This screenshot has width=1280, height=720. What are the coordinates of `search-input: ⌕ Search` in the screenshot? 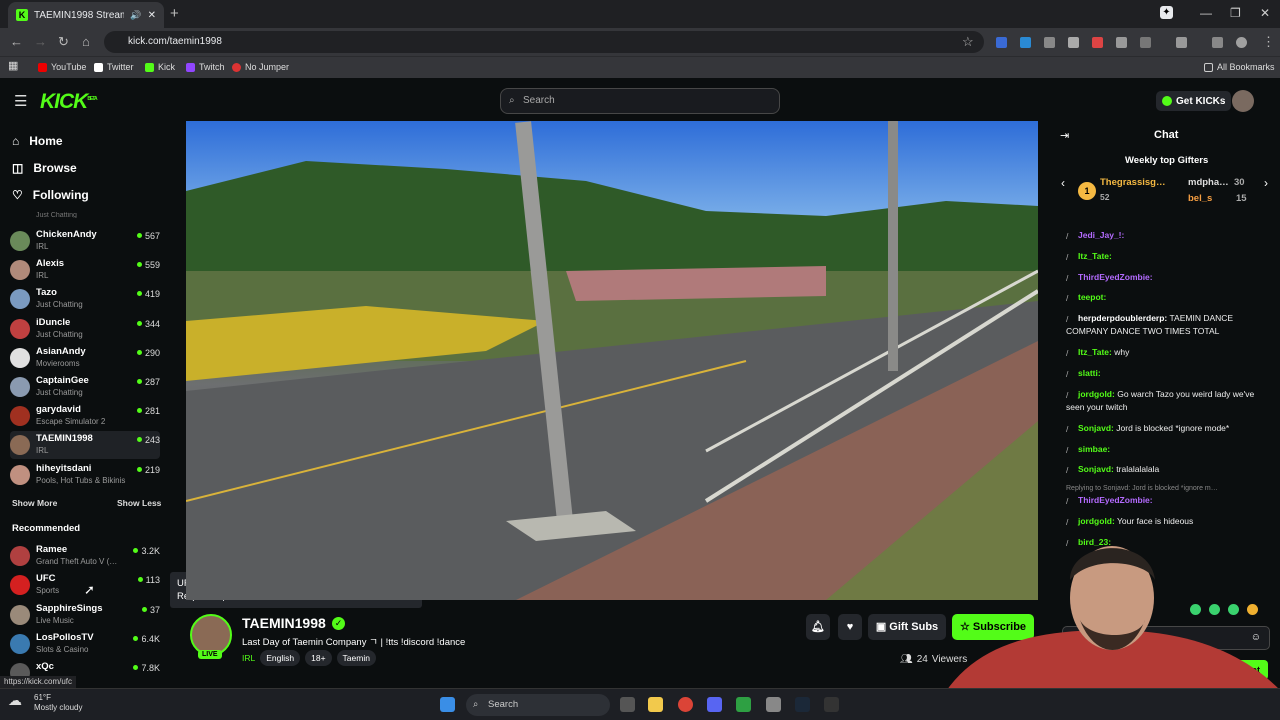 It's located at (640, 101).